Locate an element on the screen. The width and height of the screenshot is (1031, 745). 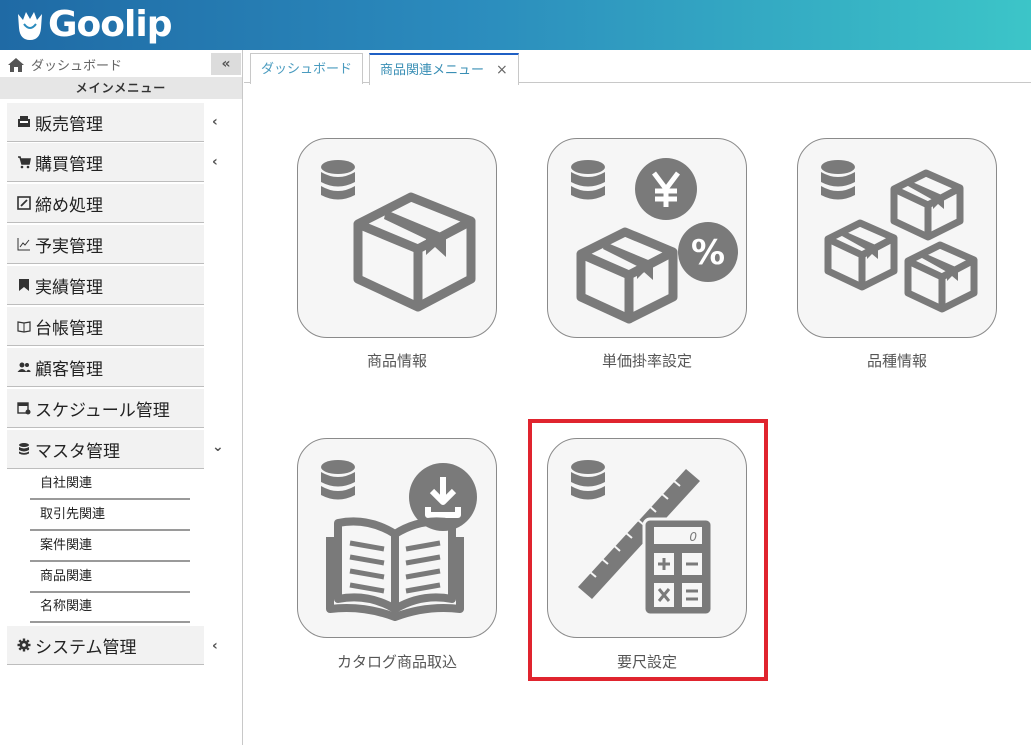
sidebar-item-label: 実績管理 is located at coordinates (69, 287).